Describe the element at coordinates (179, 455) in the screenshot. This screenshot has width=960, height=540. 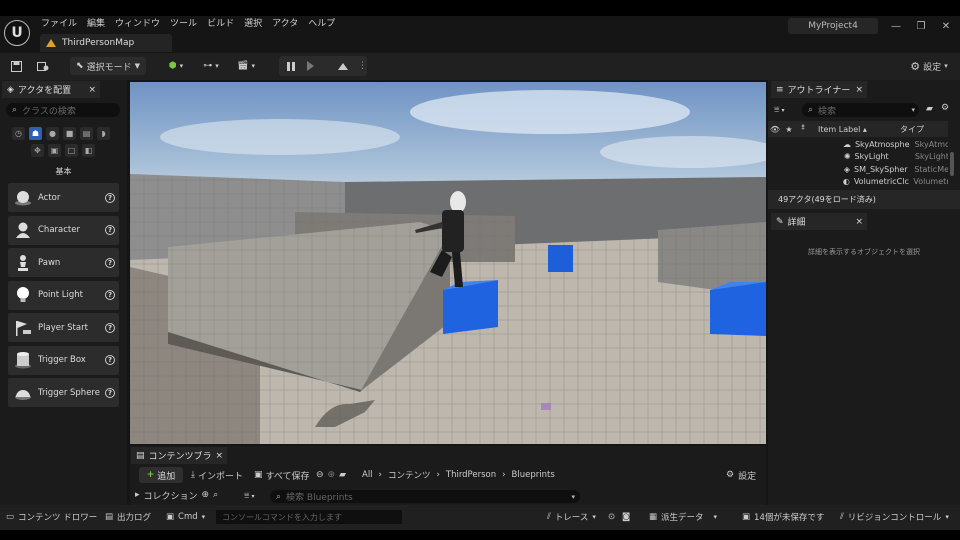
I see `tab-content-browser: ▤ コンテンツブラウ... ×` at that location.